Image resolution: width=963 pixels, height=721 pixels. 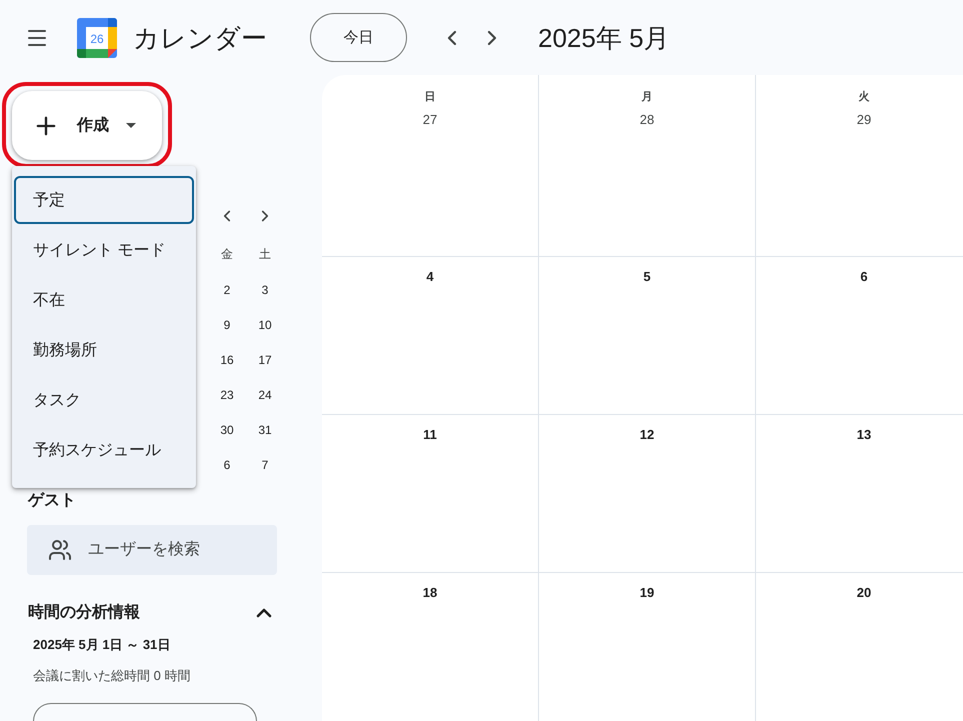 I want to click on app-title: カレンダー, so click(x=200, y=38).